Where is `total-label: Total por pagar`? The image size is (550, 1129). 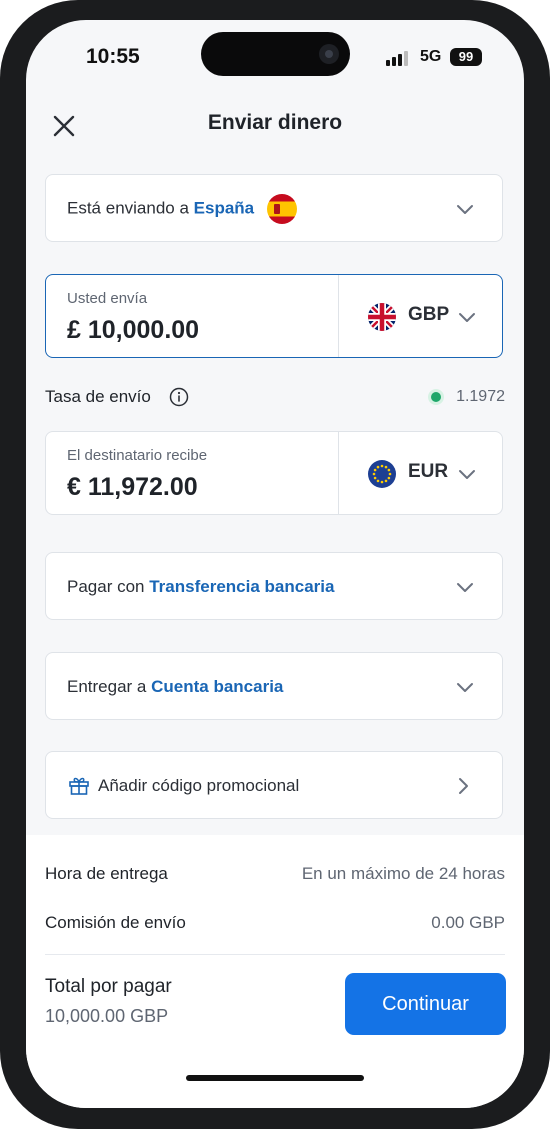
total-label: Total por pagar is located at coordinates (108, 986).